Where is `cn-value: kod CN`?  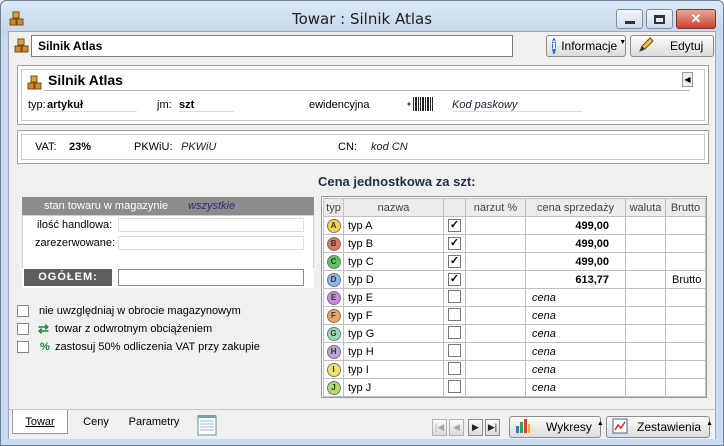 cn-value: kod CN is located at coordinates (389, 147).